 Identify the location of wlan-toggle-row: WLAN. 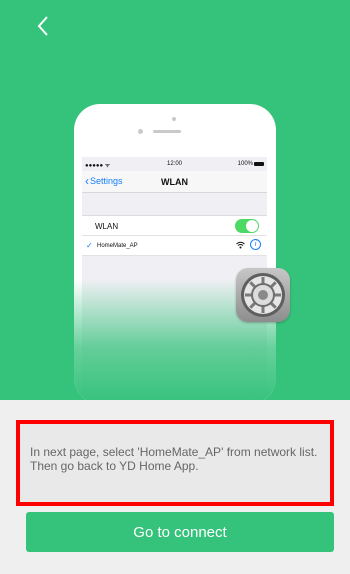
(174, 226).